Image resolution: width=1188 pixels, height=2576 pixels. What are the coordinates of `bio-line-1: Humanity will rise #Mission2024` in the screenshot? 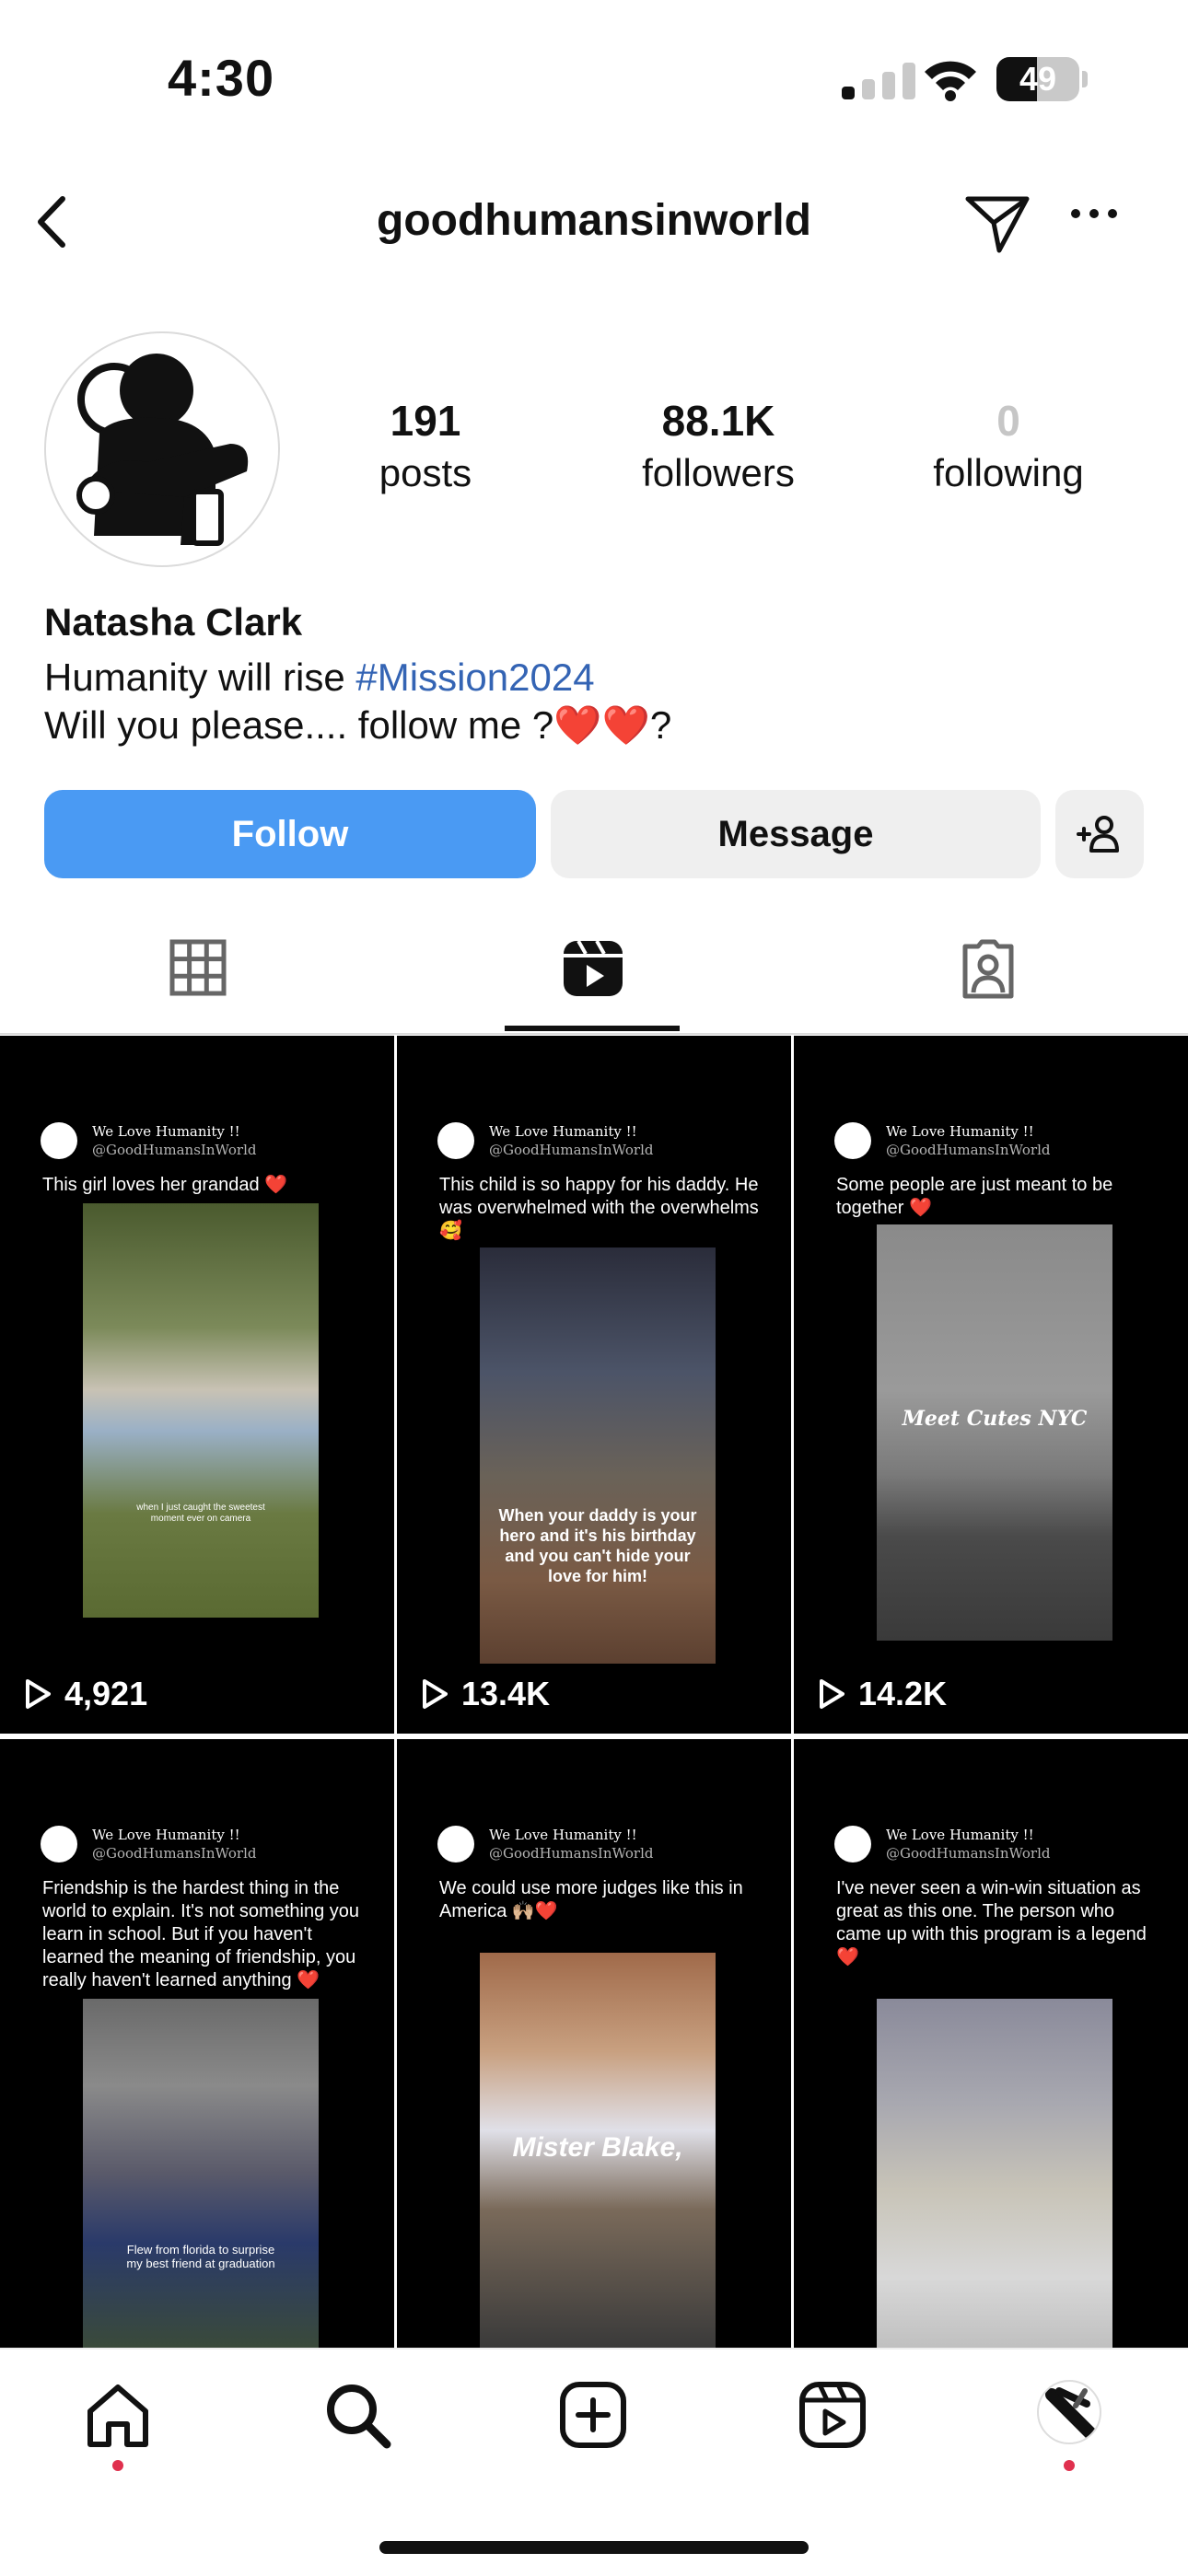 It's located at (319, 678).